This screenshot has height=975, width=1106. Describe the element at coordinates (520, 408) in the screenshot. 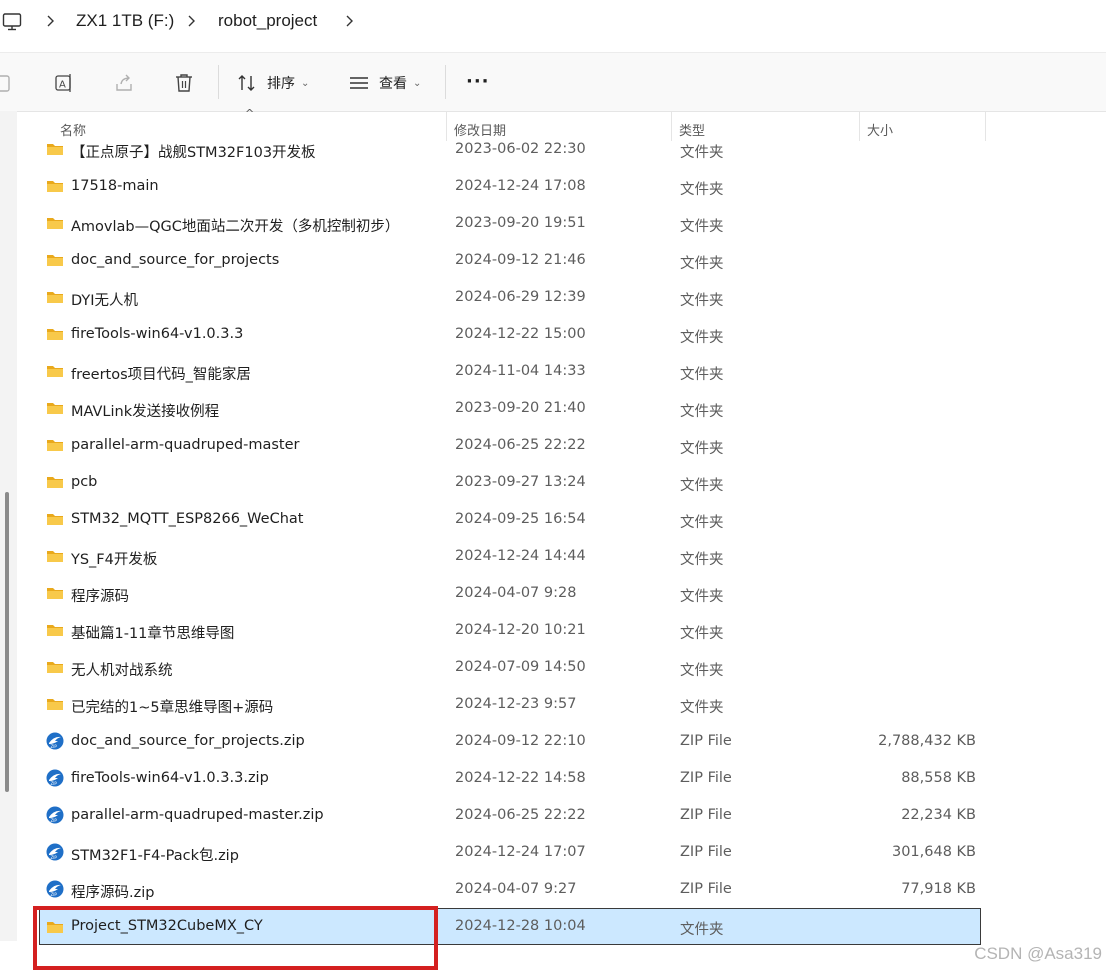

I see `file-date: 2023-09-20 21:40` at that location.